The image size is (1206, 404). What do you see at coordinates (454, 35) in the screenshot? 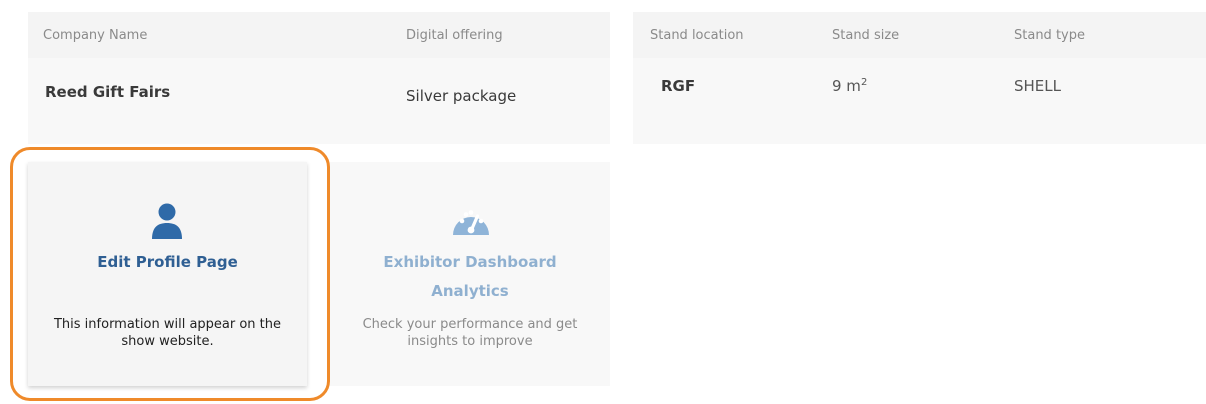
I see `digital-offering-header: Digital offering` at bounding box center [454, 35].